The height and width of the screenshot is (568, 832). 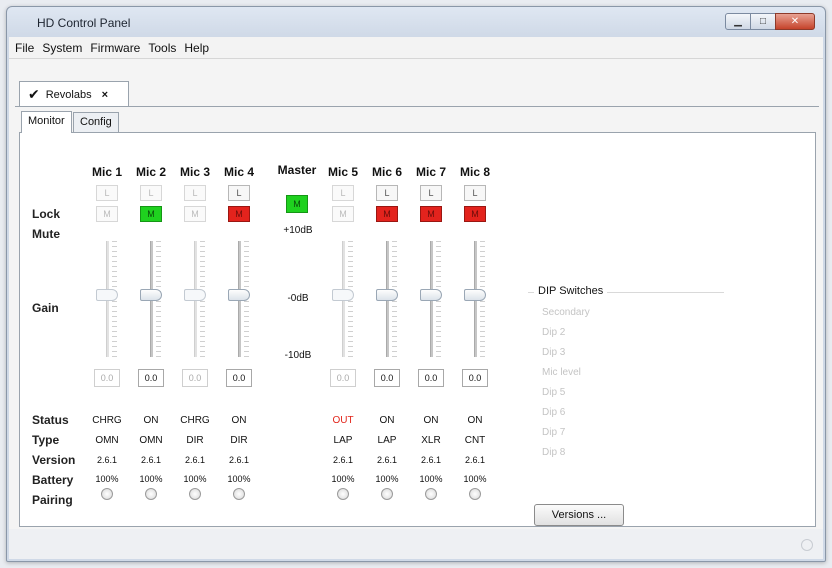 I want to click on mic-status: CHRG, so click(x=195, y=420).